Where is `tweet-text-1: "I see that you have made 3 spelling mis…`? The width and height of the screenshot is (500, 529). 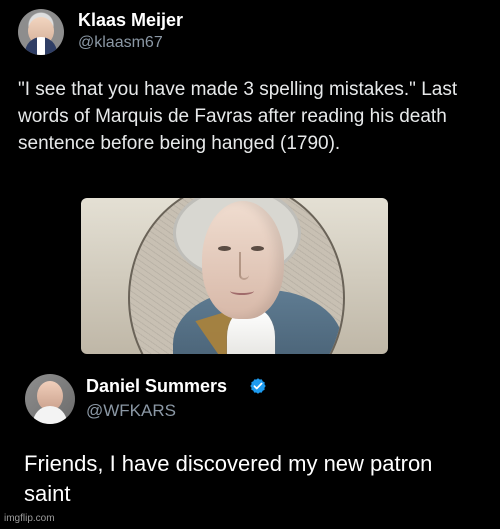 tweet-text-1: "I see that you have made 3 spelling mis… is located at coordinates (238, 116).